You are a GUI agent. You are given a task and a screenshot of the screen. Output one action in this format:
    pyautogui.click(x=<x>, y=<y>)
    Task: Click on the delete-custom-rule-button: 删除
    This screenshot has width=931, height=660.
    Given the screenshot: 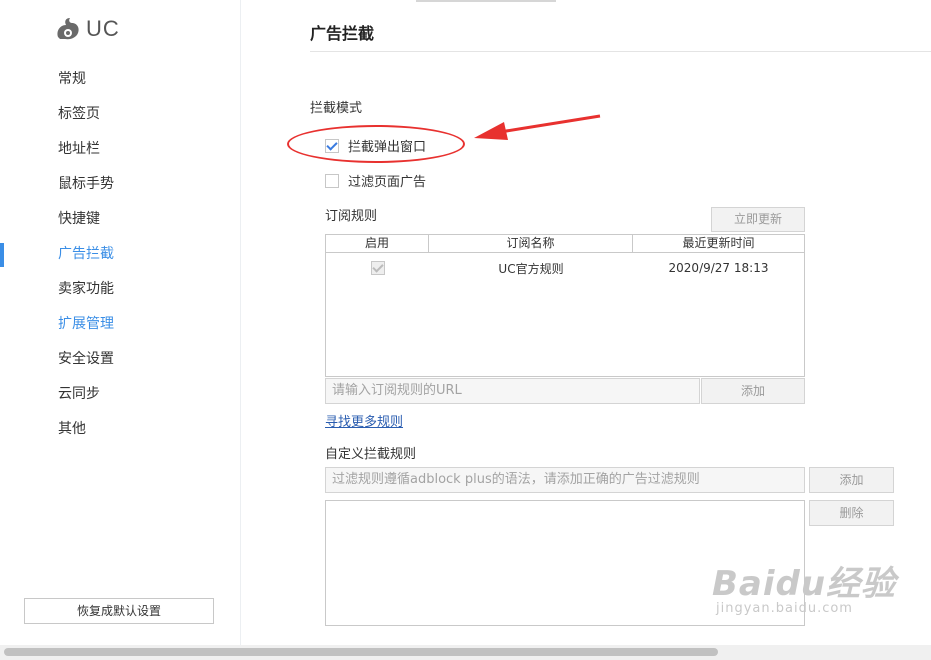 What is the action you would take?
    pyautogui.click(x=851, y=513)
    